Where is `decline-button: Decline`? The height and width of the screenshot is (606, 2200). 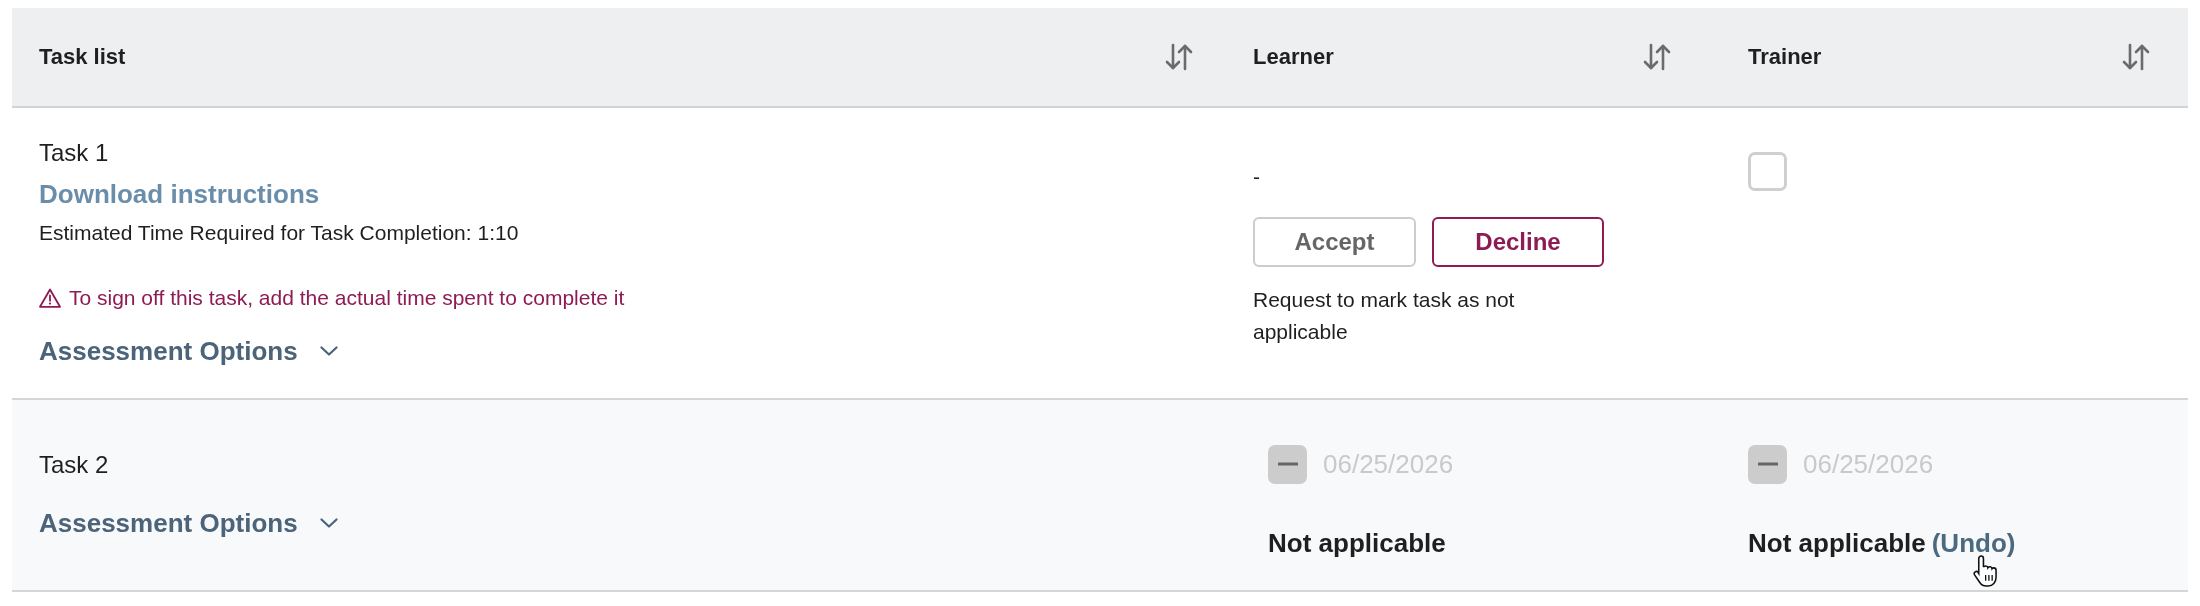 decline-button: Decline is located at coordinates (1518, 242).